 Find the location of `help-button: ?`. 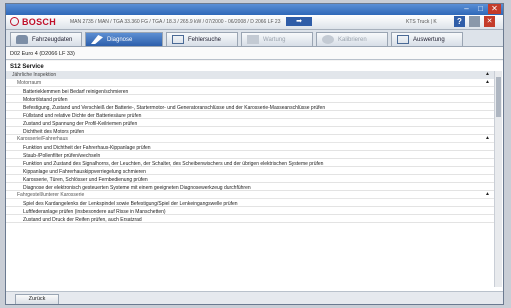

help-button: ? is located at coordinates (459, 21).